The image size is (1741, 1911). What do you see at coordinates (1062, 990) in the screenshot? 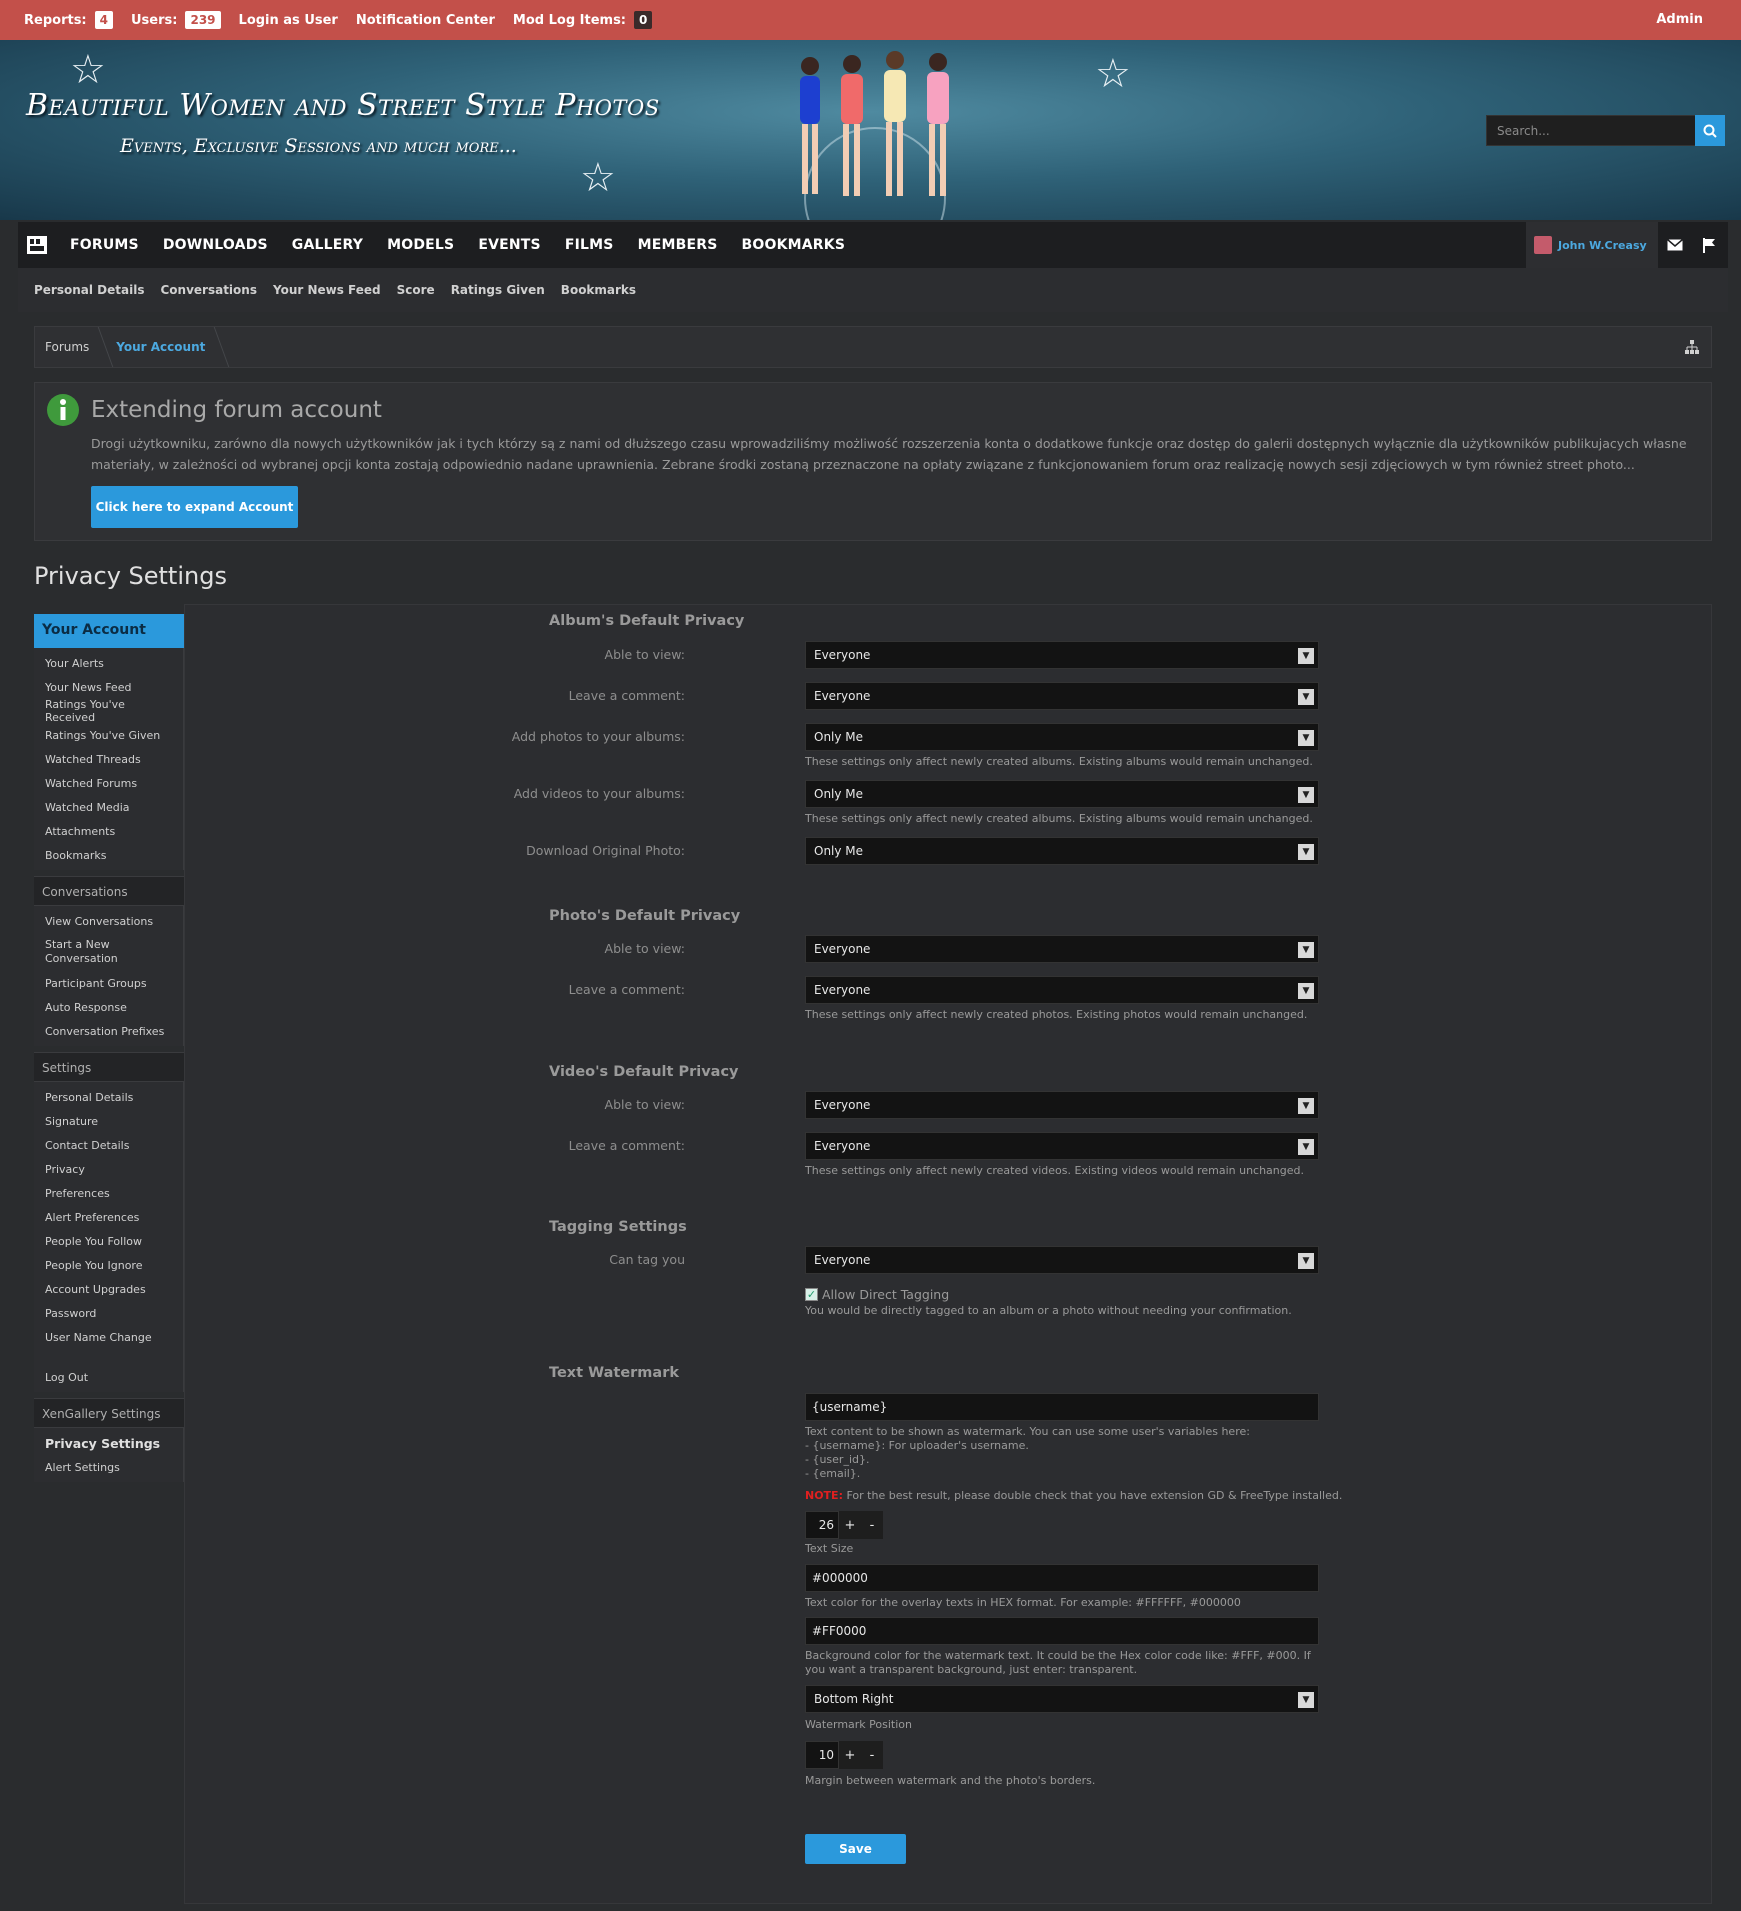
I see `photo-comment-select: Everyone ▼` at bounding box center [1062, 990].